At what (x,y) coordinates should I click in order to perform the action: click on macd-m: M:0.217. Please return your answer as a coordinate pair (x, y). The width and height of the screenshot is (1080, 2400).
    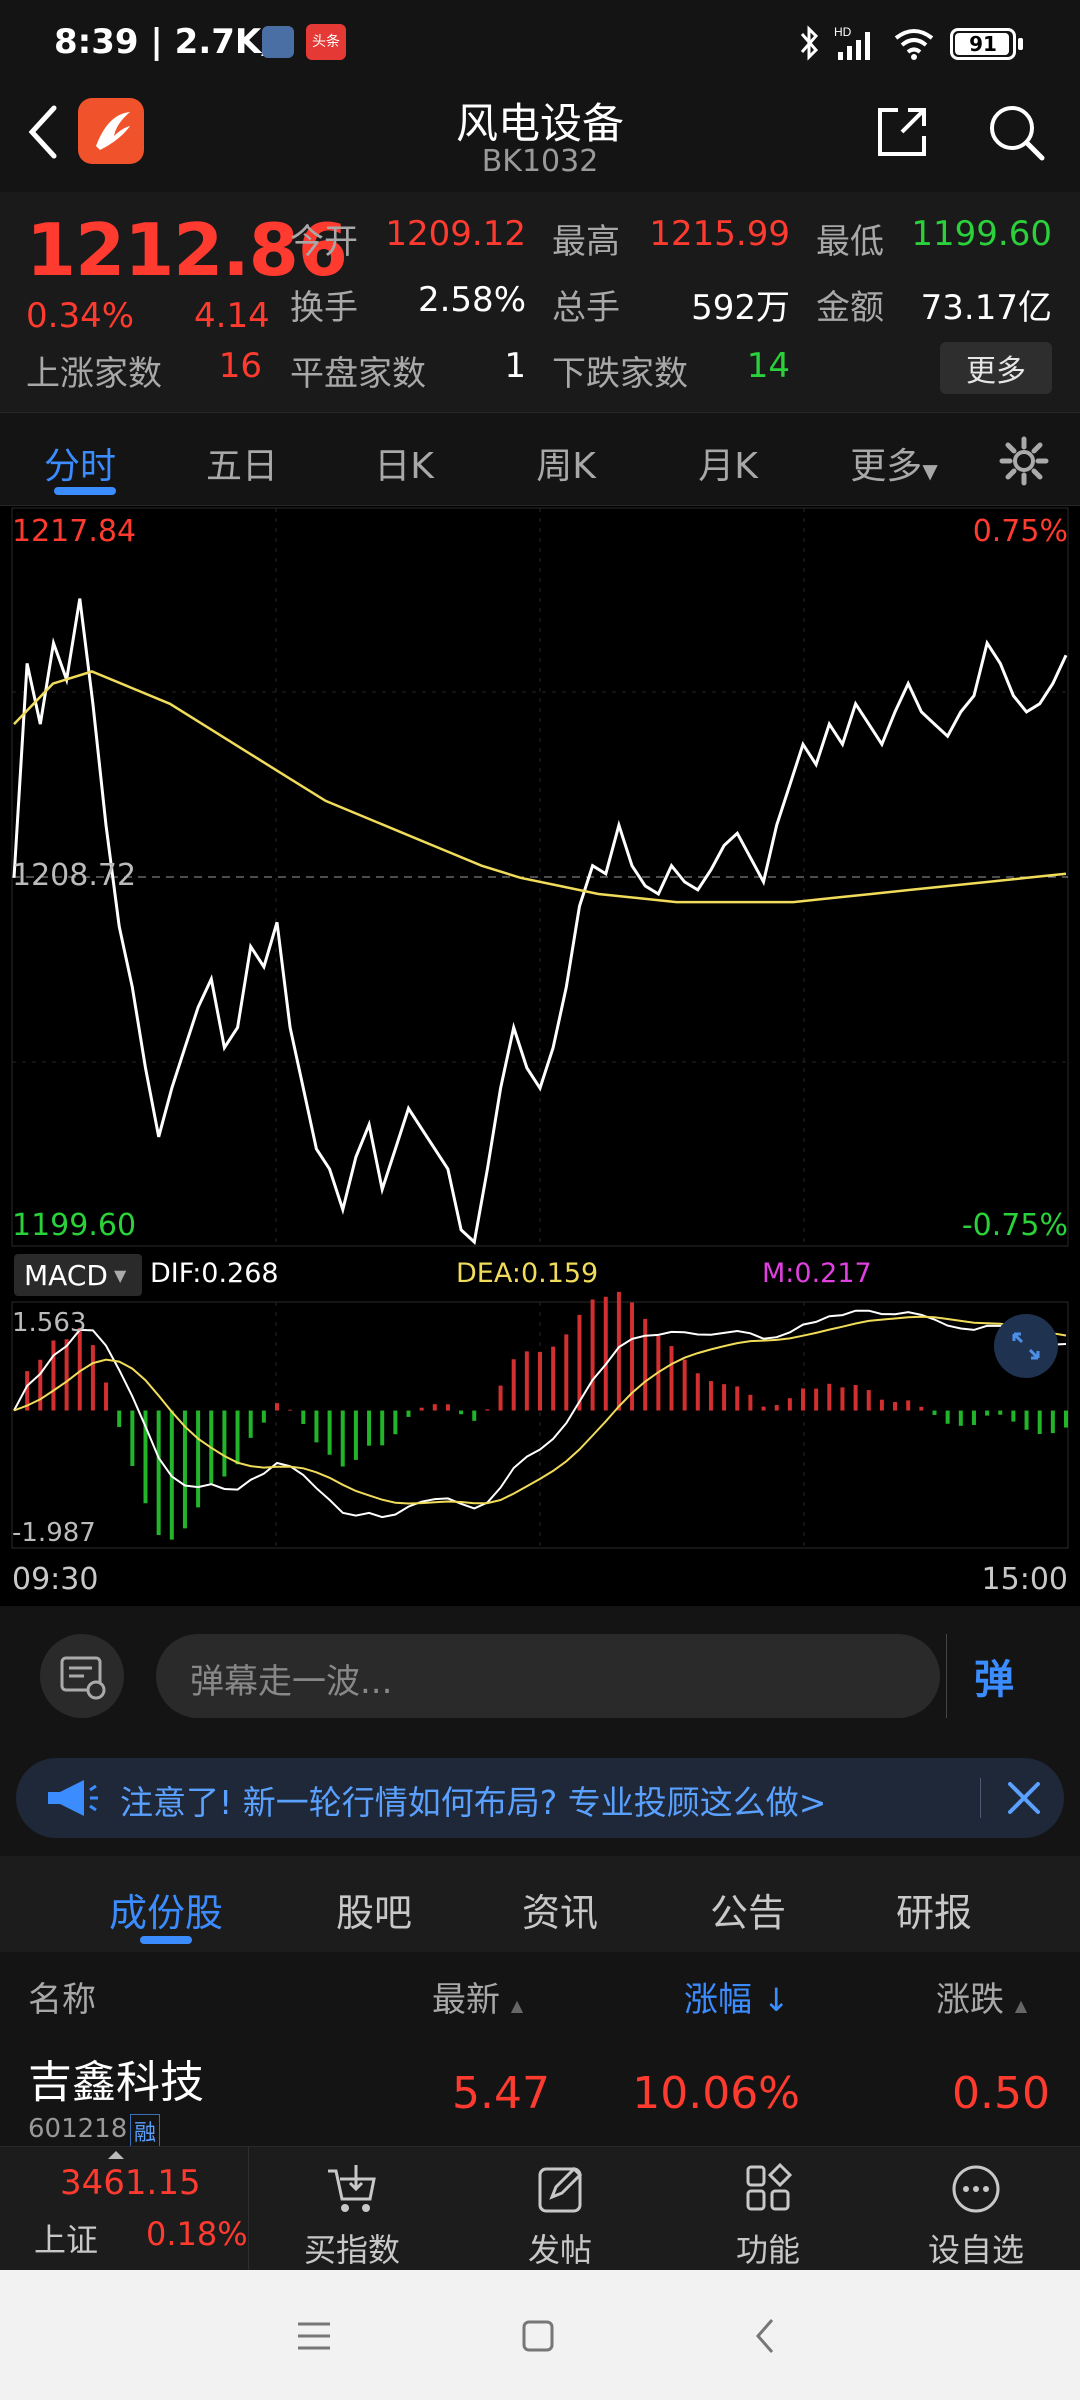
    Looking at the image, I should click on (817, 1273).